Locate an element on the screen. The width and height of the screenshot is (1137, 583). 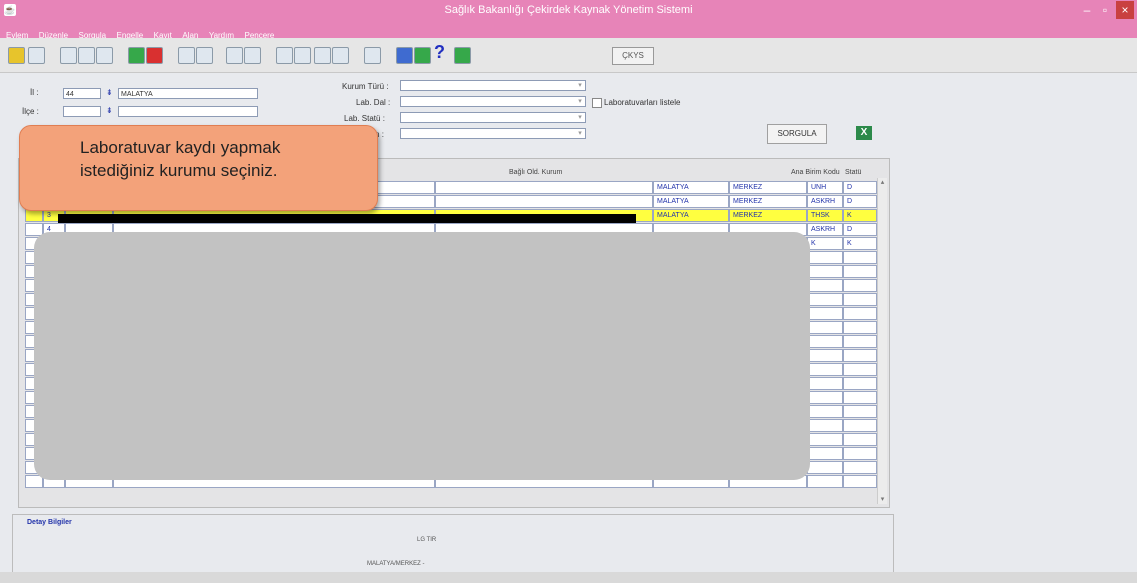
col-header-status: Statü is located at coordinates (853, 172).